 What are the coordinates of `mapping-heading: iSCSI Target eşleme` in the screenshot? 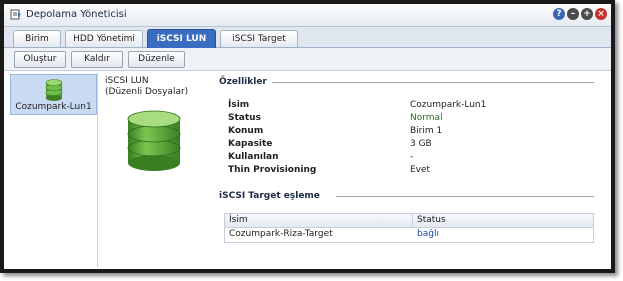 It's located at (269, 196).